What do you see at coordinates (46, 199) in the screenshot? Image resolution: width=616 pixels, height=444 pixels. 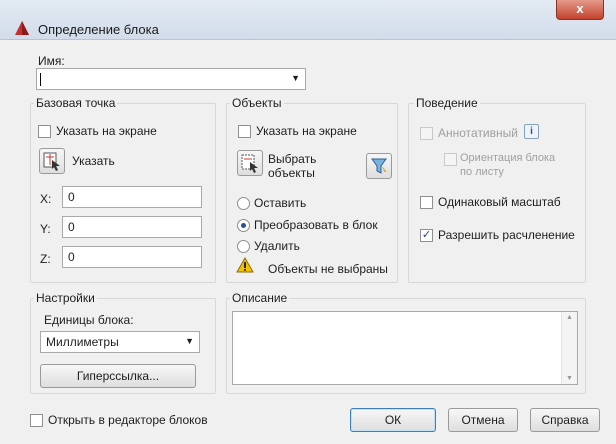 I see `x-label: X:` at bounding box center [46, 199].